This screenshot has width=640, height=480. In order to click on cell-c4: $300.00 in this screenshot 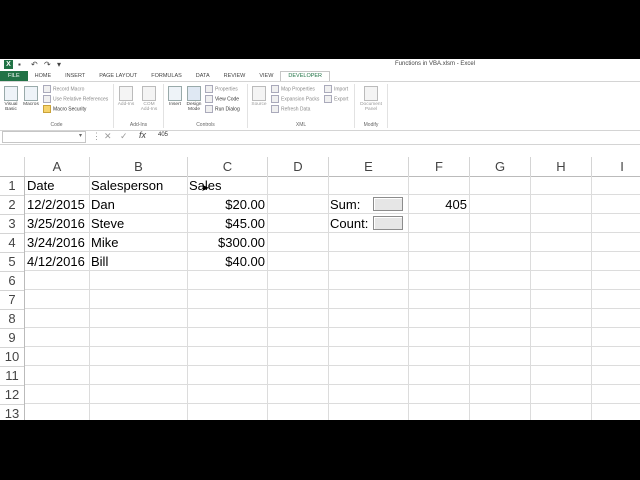, I will do `click(227, 242)`.